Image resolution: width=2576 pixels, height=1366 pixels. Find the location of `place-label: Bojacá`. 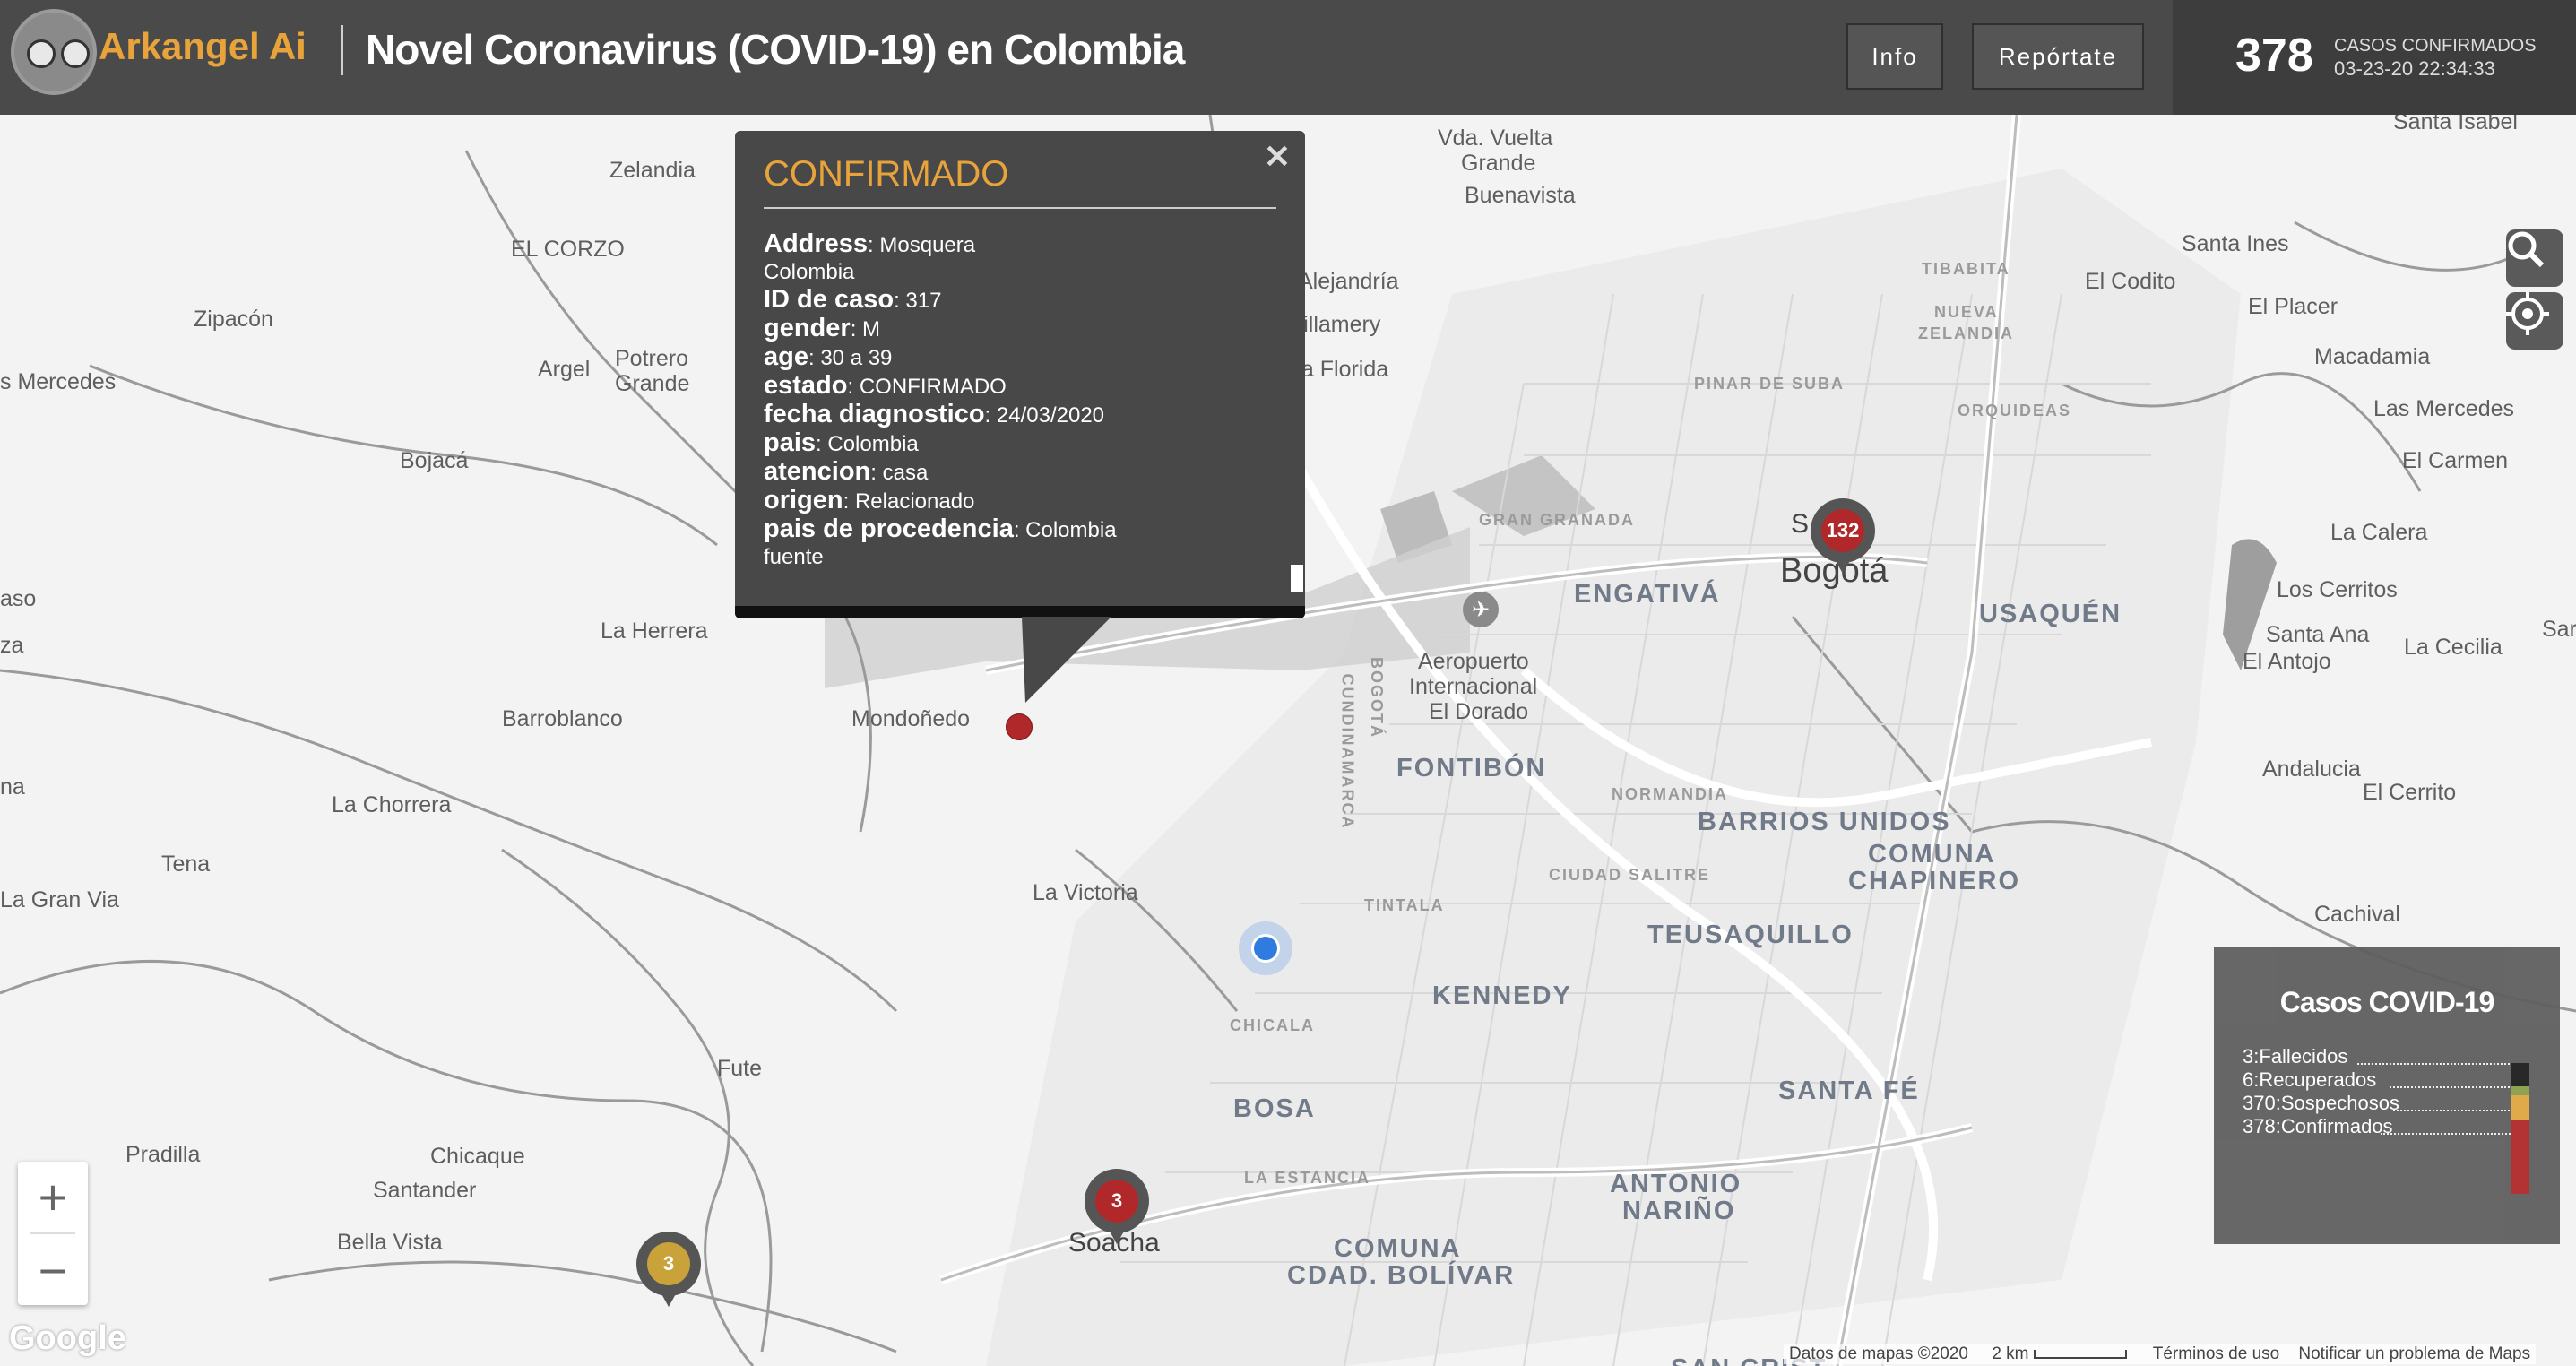

place-label: Bojacá is located at coordinates (434, 461).